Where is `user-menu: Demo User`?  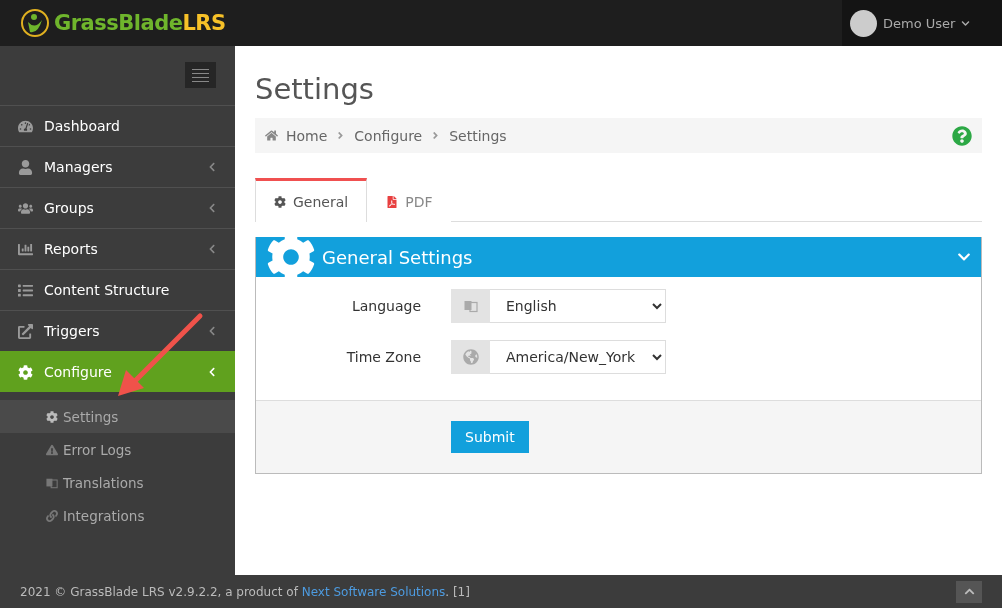
user-menu: Demo User is located at coordinates (922, 23).